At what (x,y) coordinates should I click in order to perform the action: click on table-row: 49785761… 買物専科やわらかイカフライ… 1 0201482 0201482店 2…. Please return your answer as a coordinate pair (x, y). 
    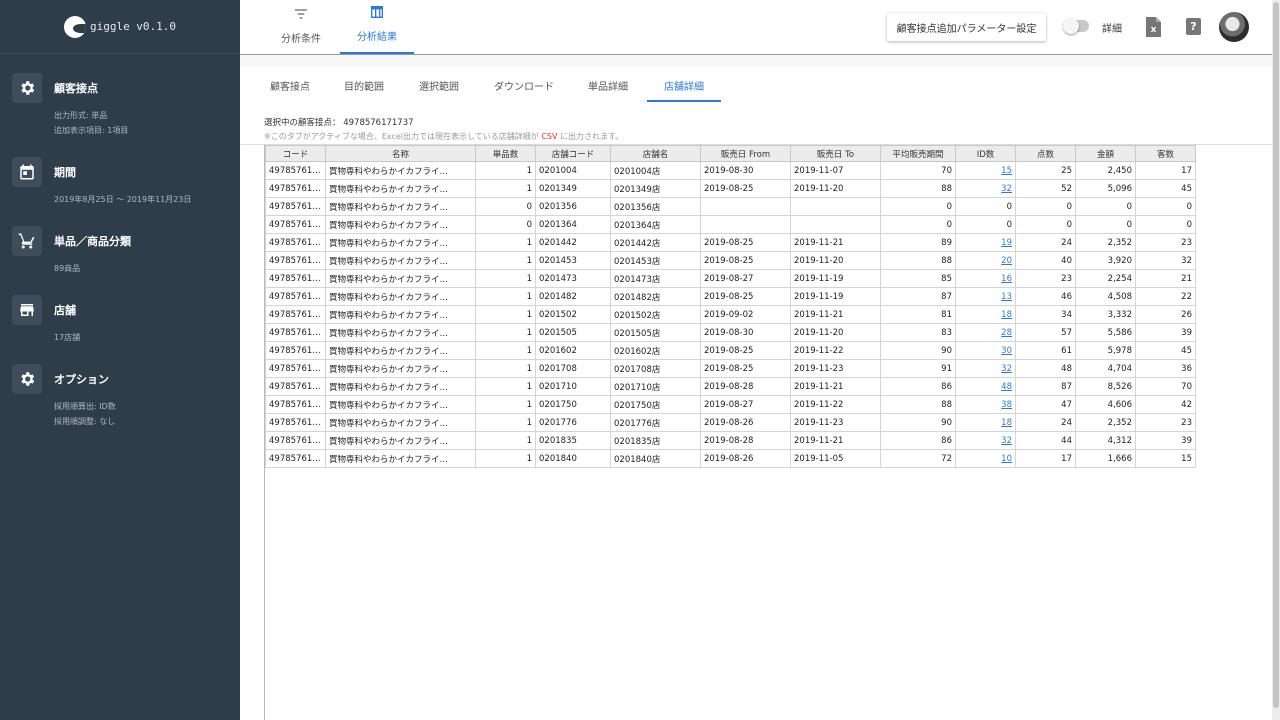
    Looking at the image, I should click on (730, 296).